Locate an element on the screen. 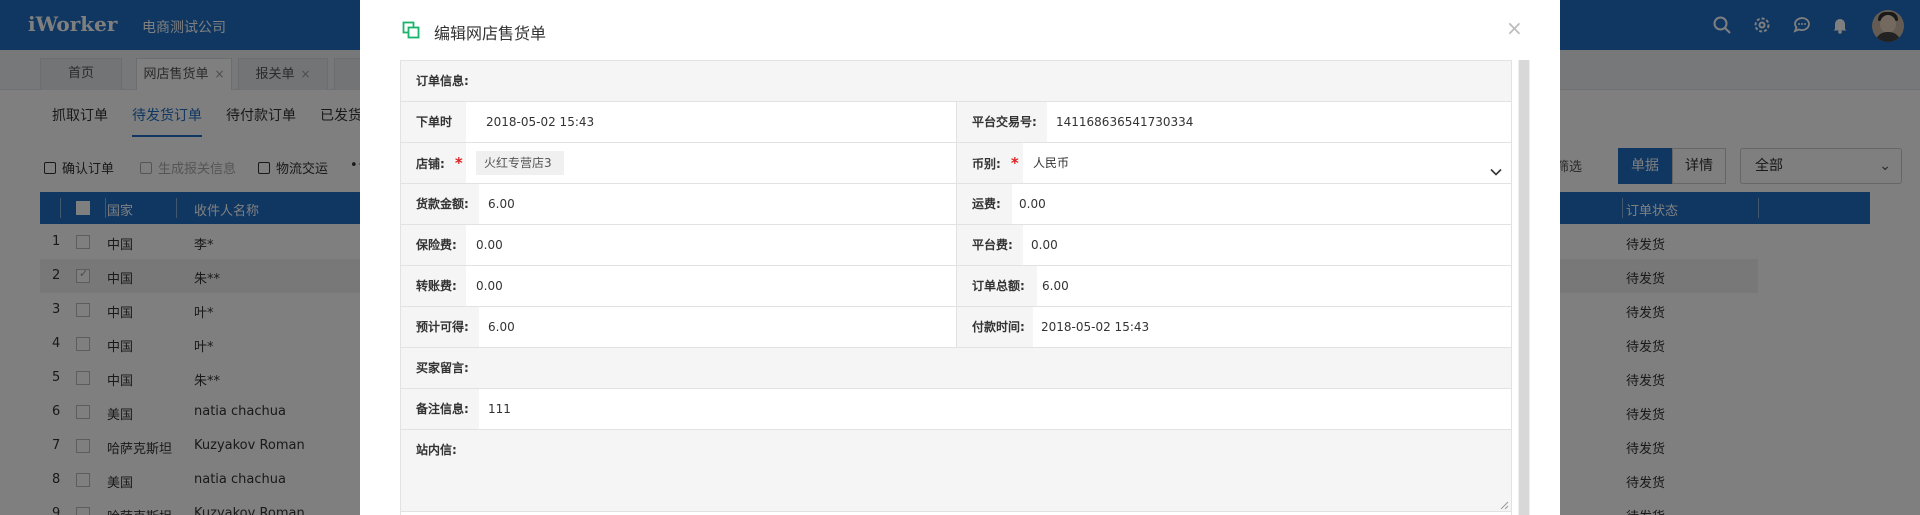 The width and height of the screenshot is (1920, 515). form-row: 站内信: is located at coordinates (956, 471).